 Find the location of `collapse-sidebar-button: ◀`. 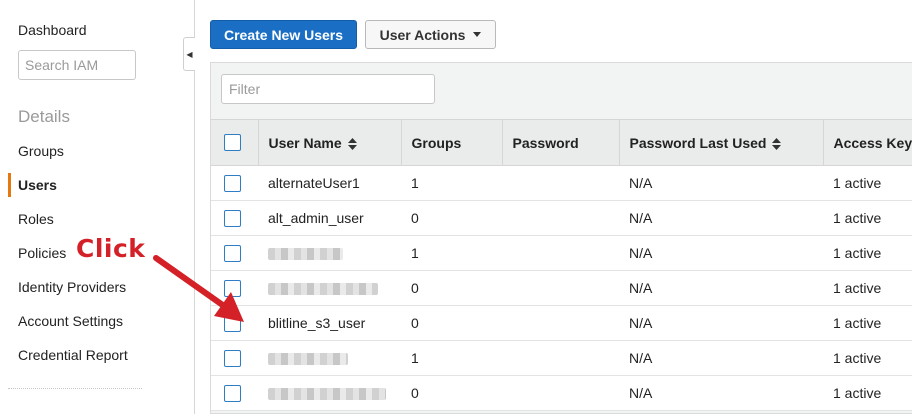

collapse-sidebar-button: ◀ is located at coordinates (189, 54).